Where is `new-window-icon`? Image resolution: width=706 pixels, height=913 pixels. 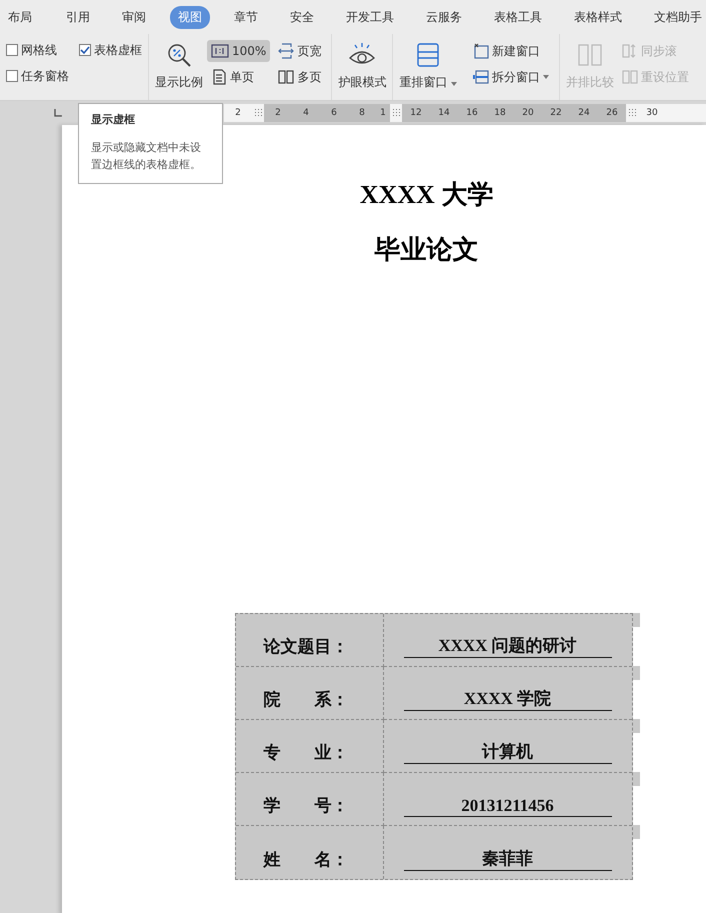 new-window-icon is located at coordinates (481, 51).